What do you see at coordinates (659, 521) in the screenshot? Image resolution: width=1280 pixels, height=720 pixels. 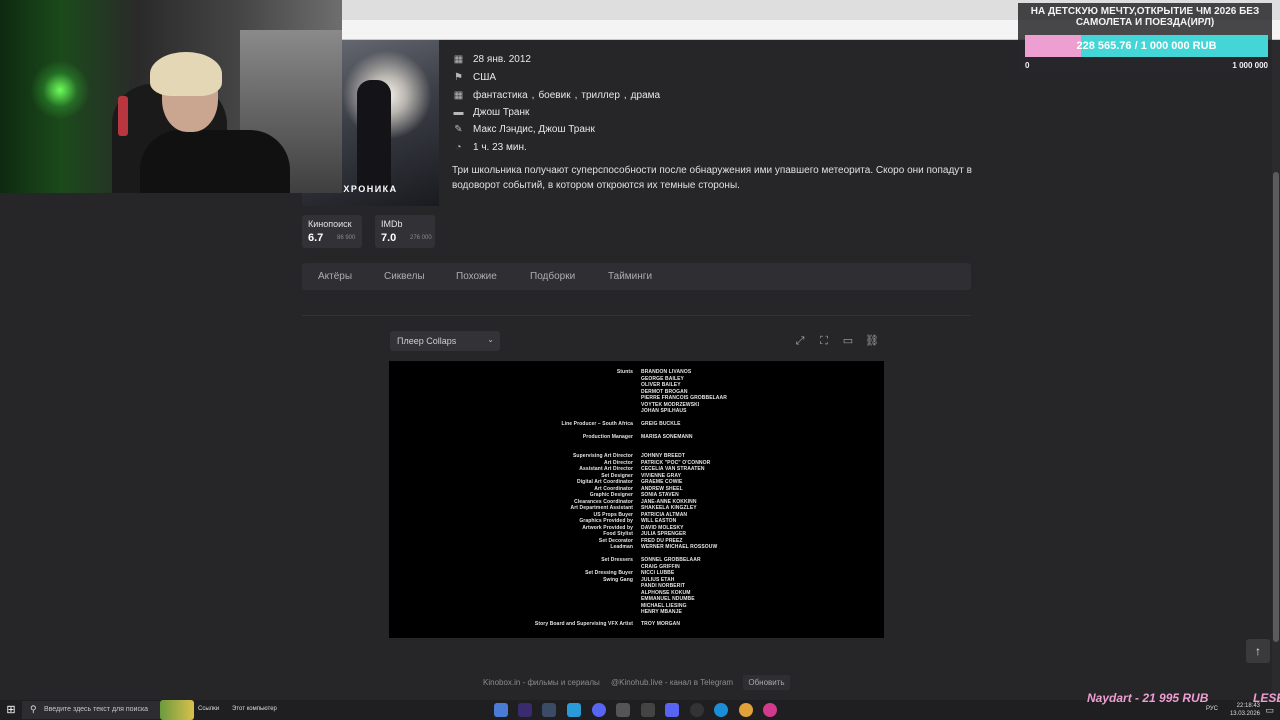 I see `credit-name: WILL EASTON` at bounding box center [659, 521].